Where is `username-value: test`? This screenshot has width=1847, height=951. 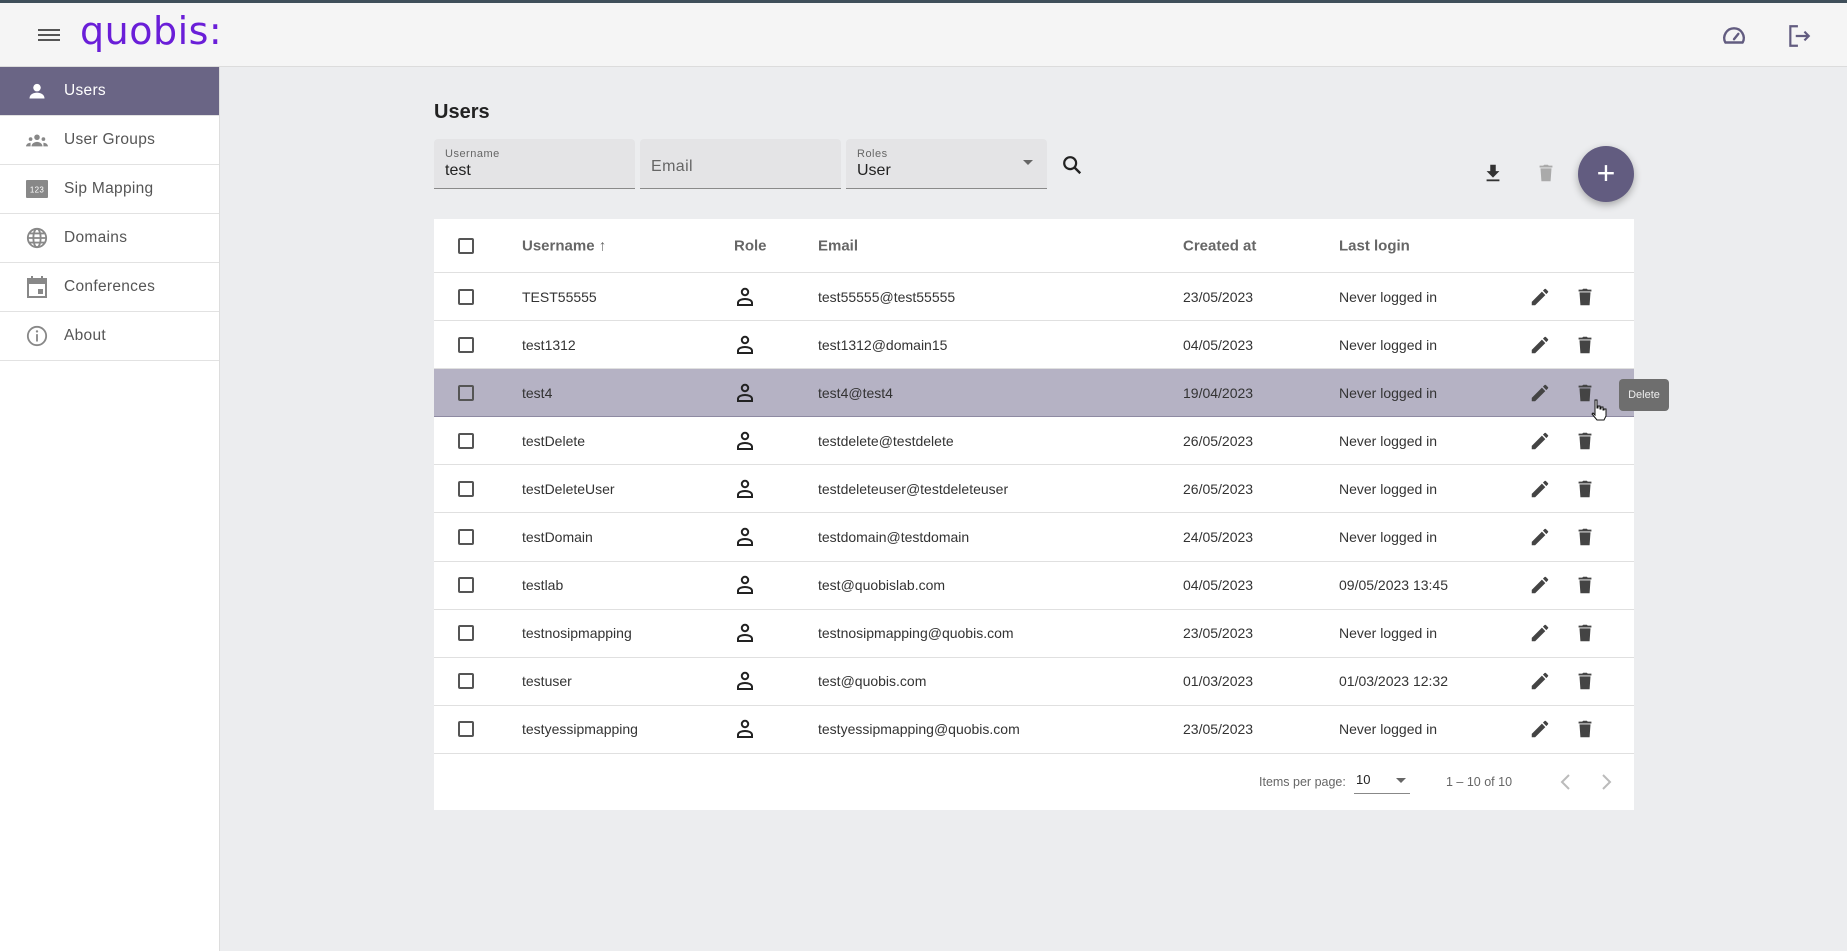
username-value: test is located at coordinates (534, 171).